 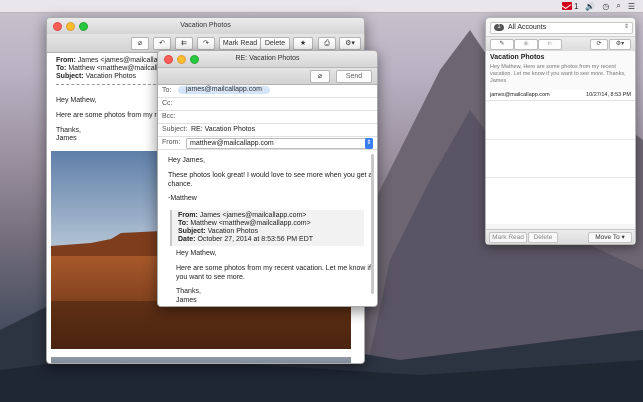 What do you see at coordinates (618, 6) in the screenshot?
I see `search-icon: ⌕` at bounding box center [618, 6].